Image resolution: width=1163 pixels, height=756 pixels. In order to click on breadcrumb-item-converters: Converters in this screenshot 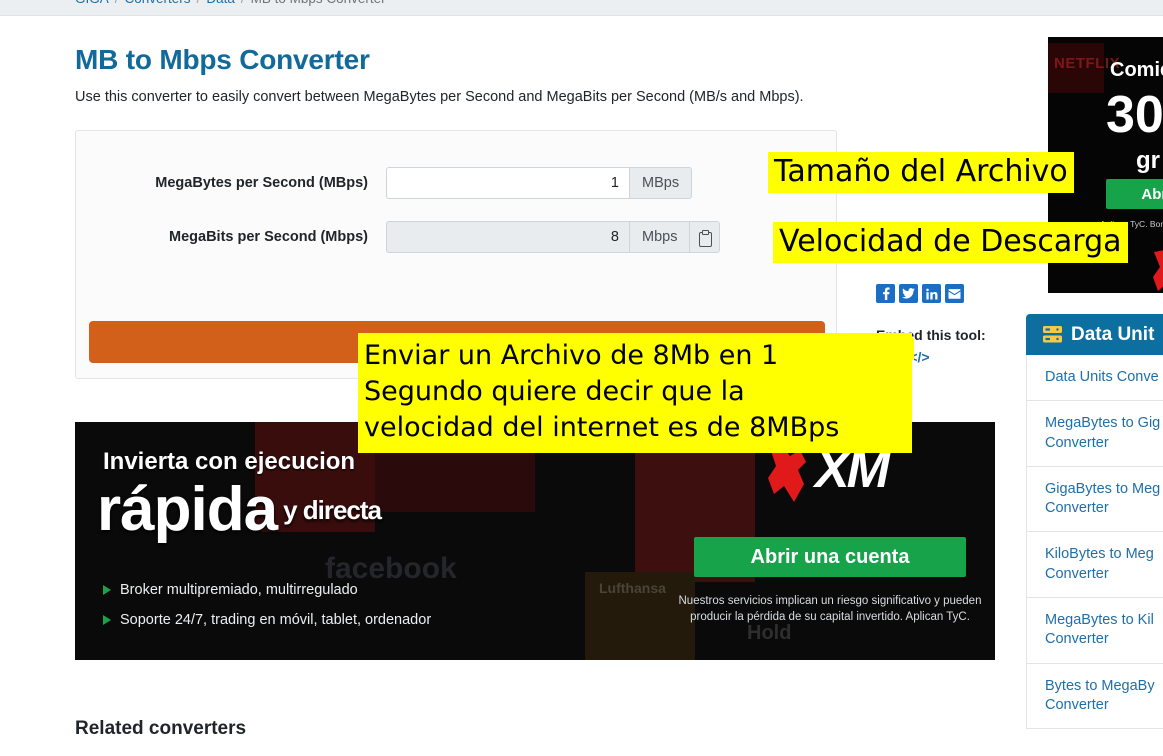, I will do `click(158, 3)`.